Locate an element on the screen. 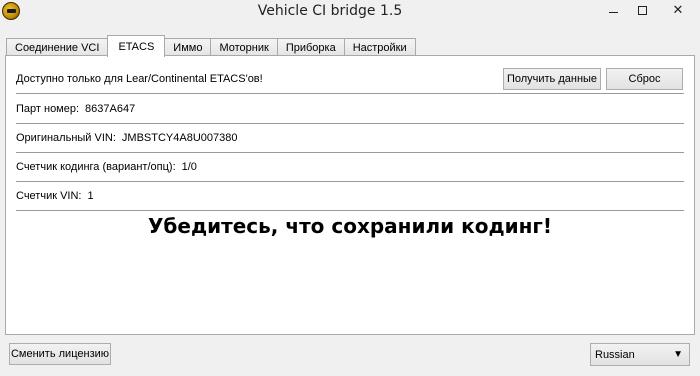 Image resolution: width=700 pixels, height=376 pixels. maximize-icon is located at coordinates (642, 10).